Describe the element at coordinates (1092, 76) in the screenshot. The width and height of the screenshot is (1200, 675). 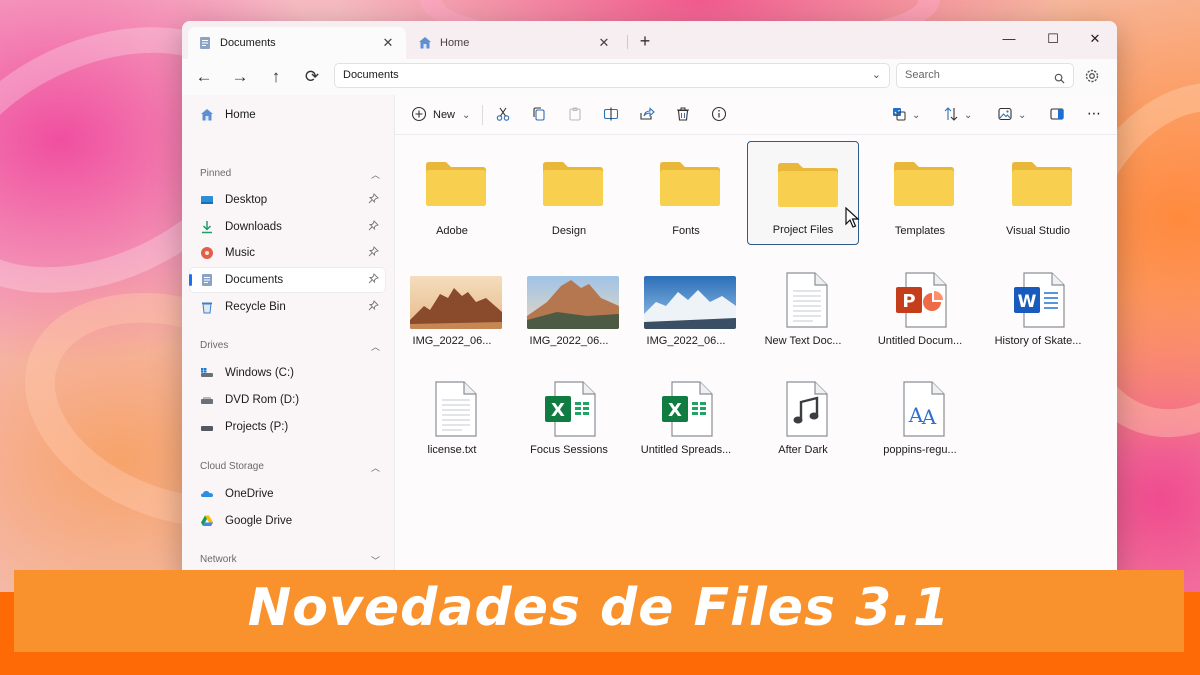
I see `settings-gear-icon` at that location.